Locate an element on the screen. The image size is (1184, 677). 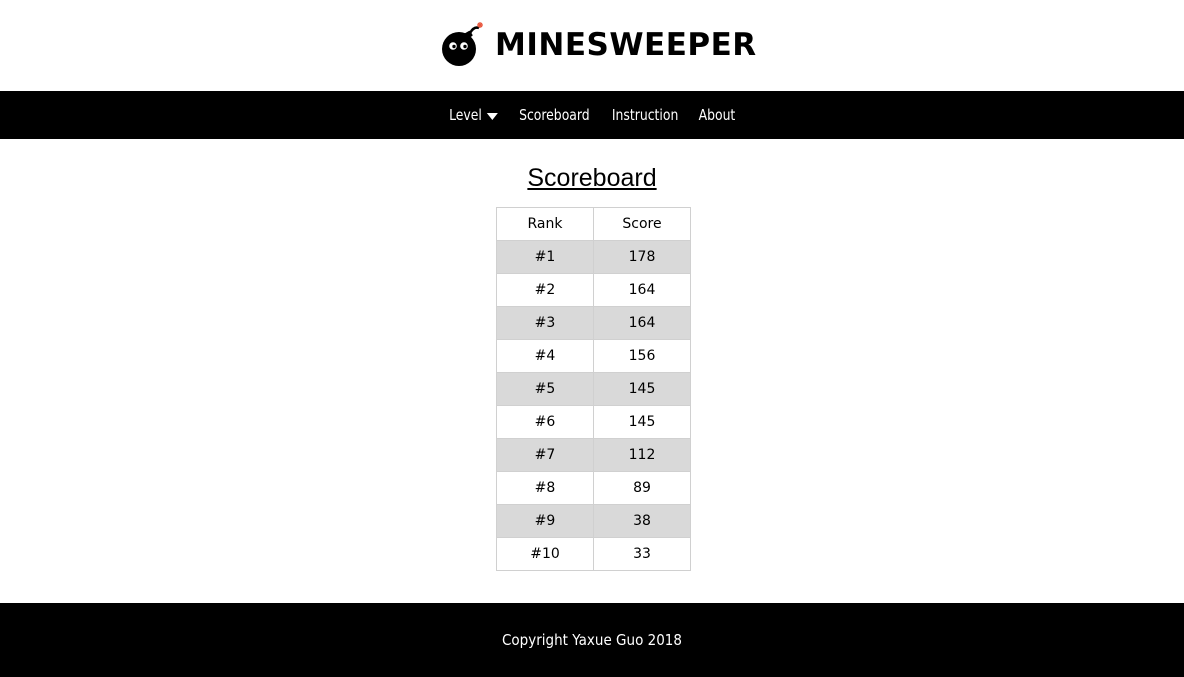
table-row: #4 156 is located at coordinates (593, 356).